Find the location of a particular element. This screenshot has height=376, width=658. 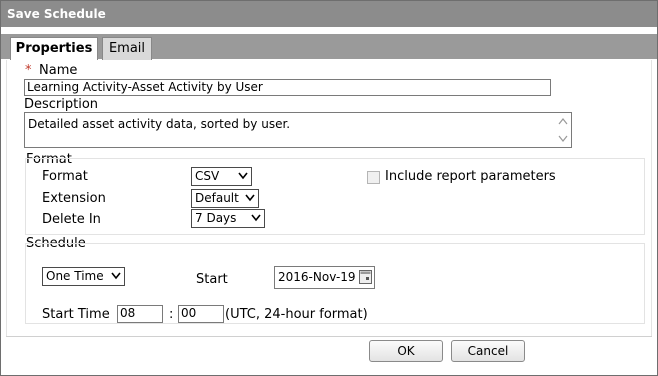

extension-label: Extension is located at coordinates (74, 198).